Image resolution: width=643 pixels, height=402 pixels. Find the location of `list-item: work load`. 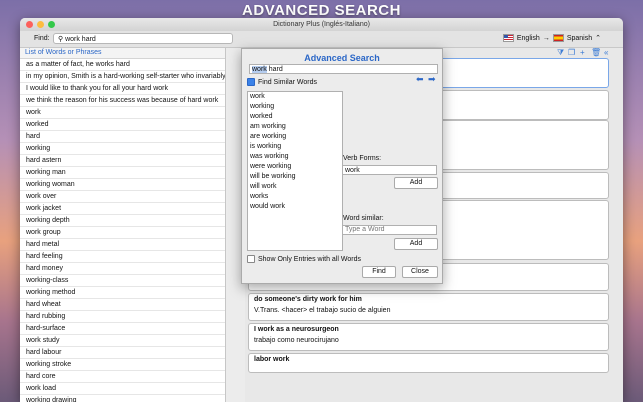

list-item: work load is located at coordinates (122, 389).